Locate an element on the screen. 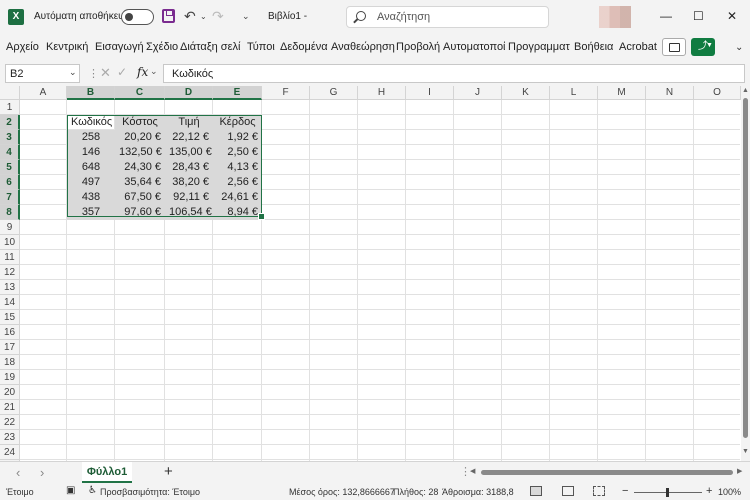 Image resolution: width=750 pixels, height=500 pixels. name-box-dropdown-icon: ⌄ is located at coordinates (73, 72).